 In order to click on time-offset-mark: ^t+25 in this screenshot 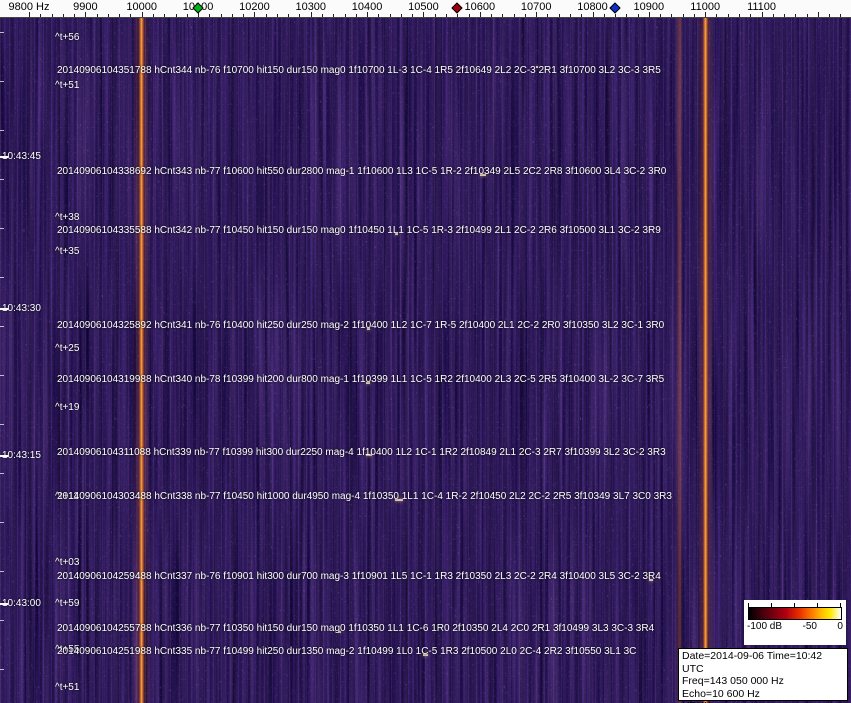, I will do `click(67, 348)`.